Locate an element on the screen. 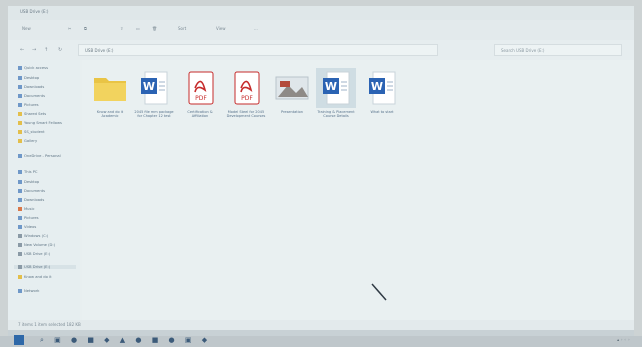 The width and height of the screenshot is (642, 347). sidebar-item-gallery: Gallery is located at coordinates (27, 141).